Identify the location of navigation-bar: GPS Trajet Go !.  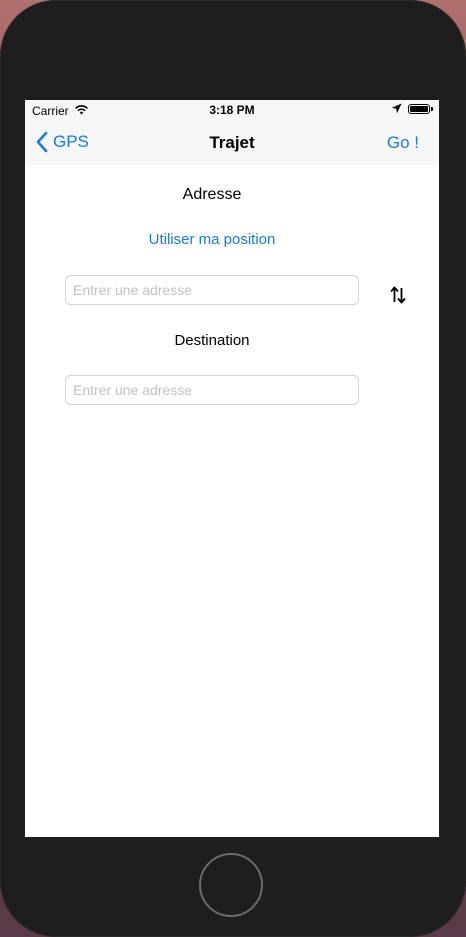
(232, 142).